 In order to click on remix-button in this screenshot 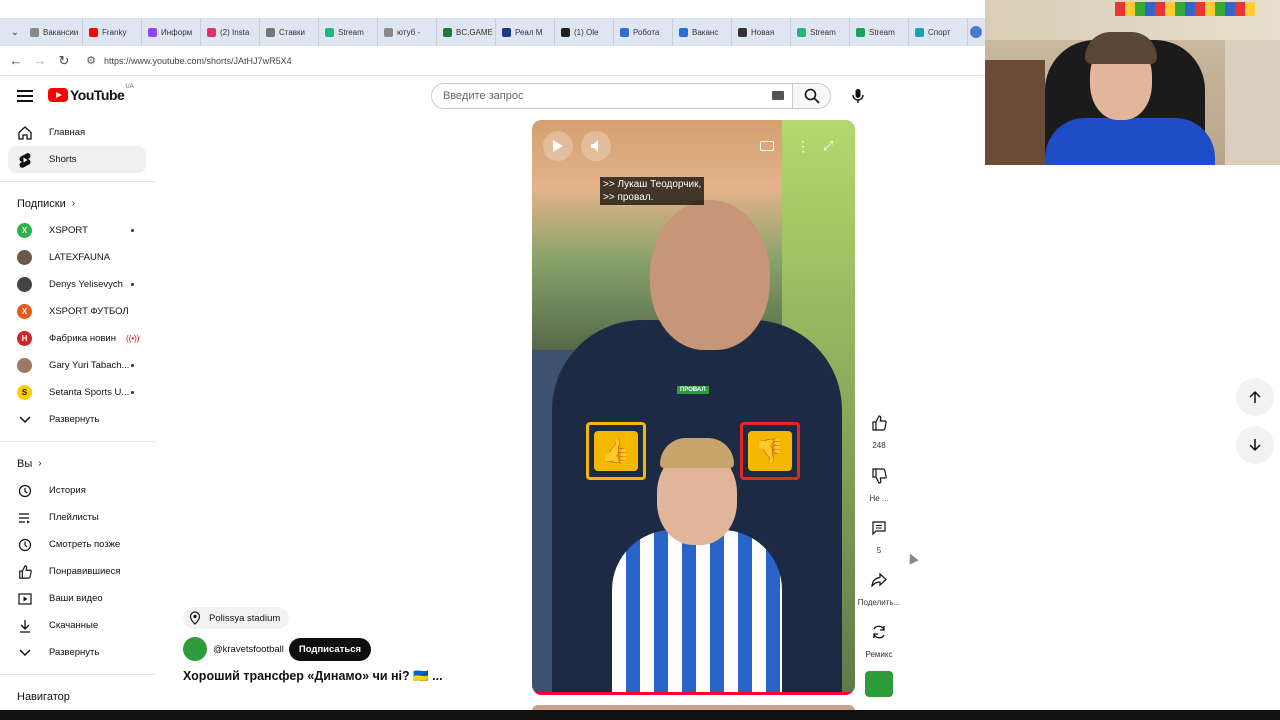, I will do `click(879, 632)`.